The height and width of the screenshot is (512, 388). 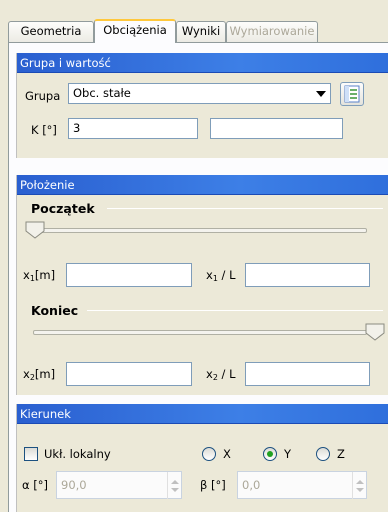 What do you see at coordinates (63, 208) in the screenshot?
I see `start-section-title: Początek` at bounding box center [63, 208].